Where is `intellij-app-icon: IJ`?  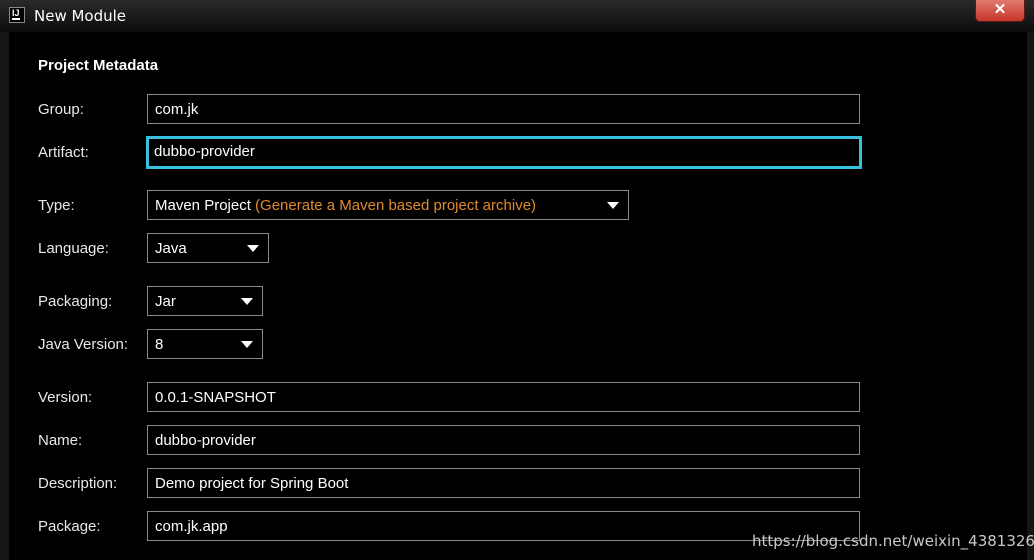 intellij-app-icon: IJ is located at coordinates (17, 15).